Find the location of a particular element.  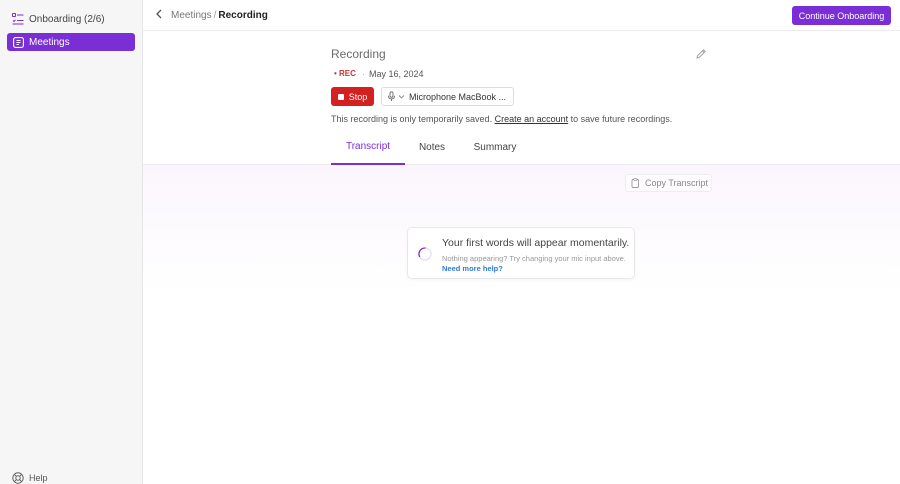

edit-icon is located at coordinates (701, 54).